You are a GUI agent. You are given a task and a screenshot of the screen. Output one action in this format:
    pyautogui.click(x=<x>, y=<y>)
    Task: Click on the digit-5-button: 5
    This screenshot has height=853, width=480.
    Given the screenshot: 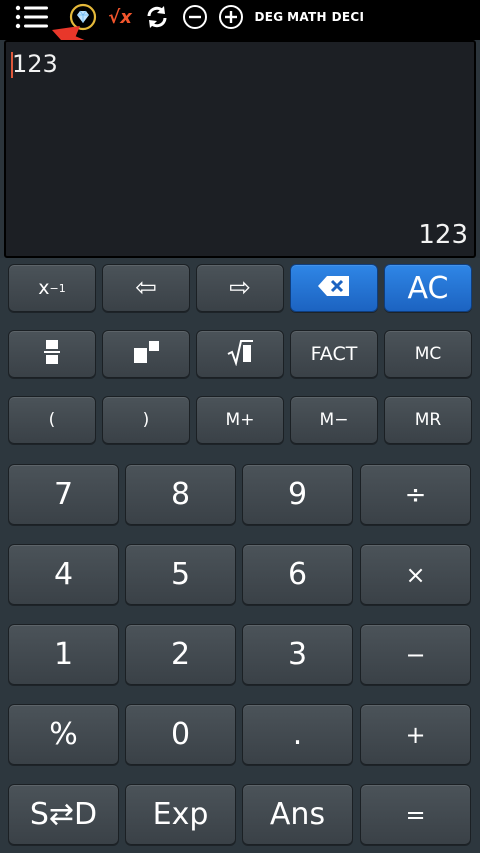 What is the action you would take?
    pyautogui.click(x=180, y=574)
    